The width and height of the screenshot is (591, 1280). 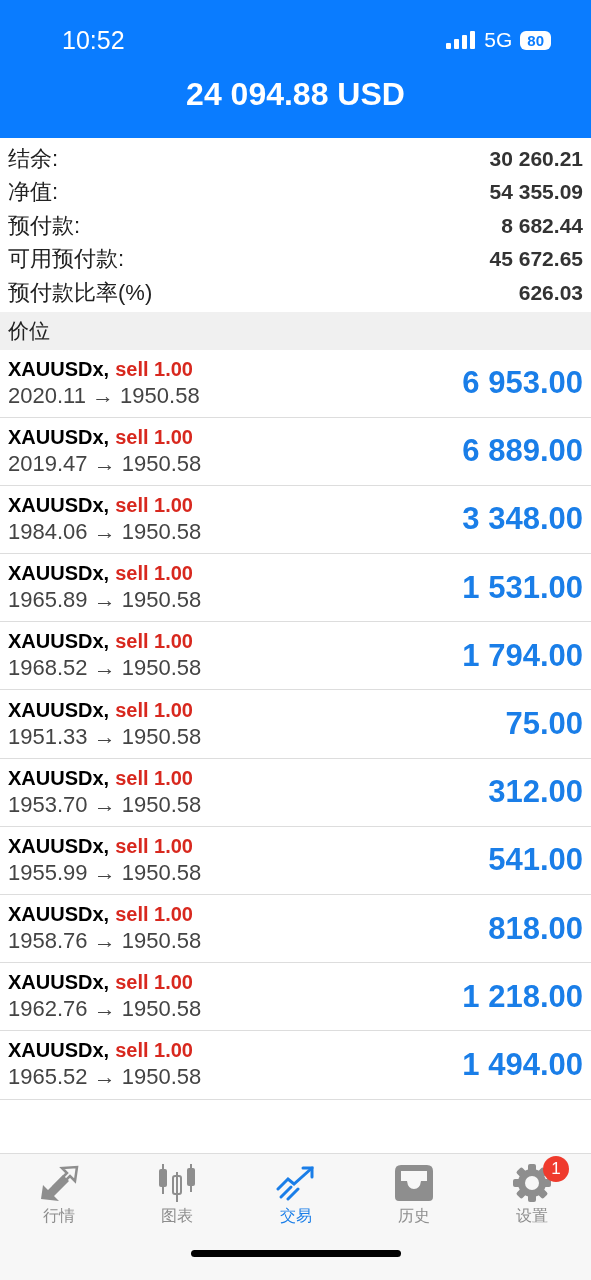 I want to click on network-label: 5G, so click(x=498, y=40).